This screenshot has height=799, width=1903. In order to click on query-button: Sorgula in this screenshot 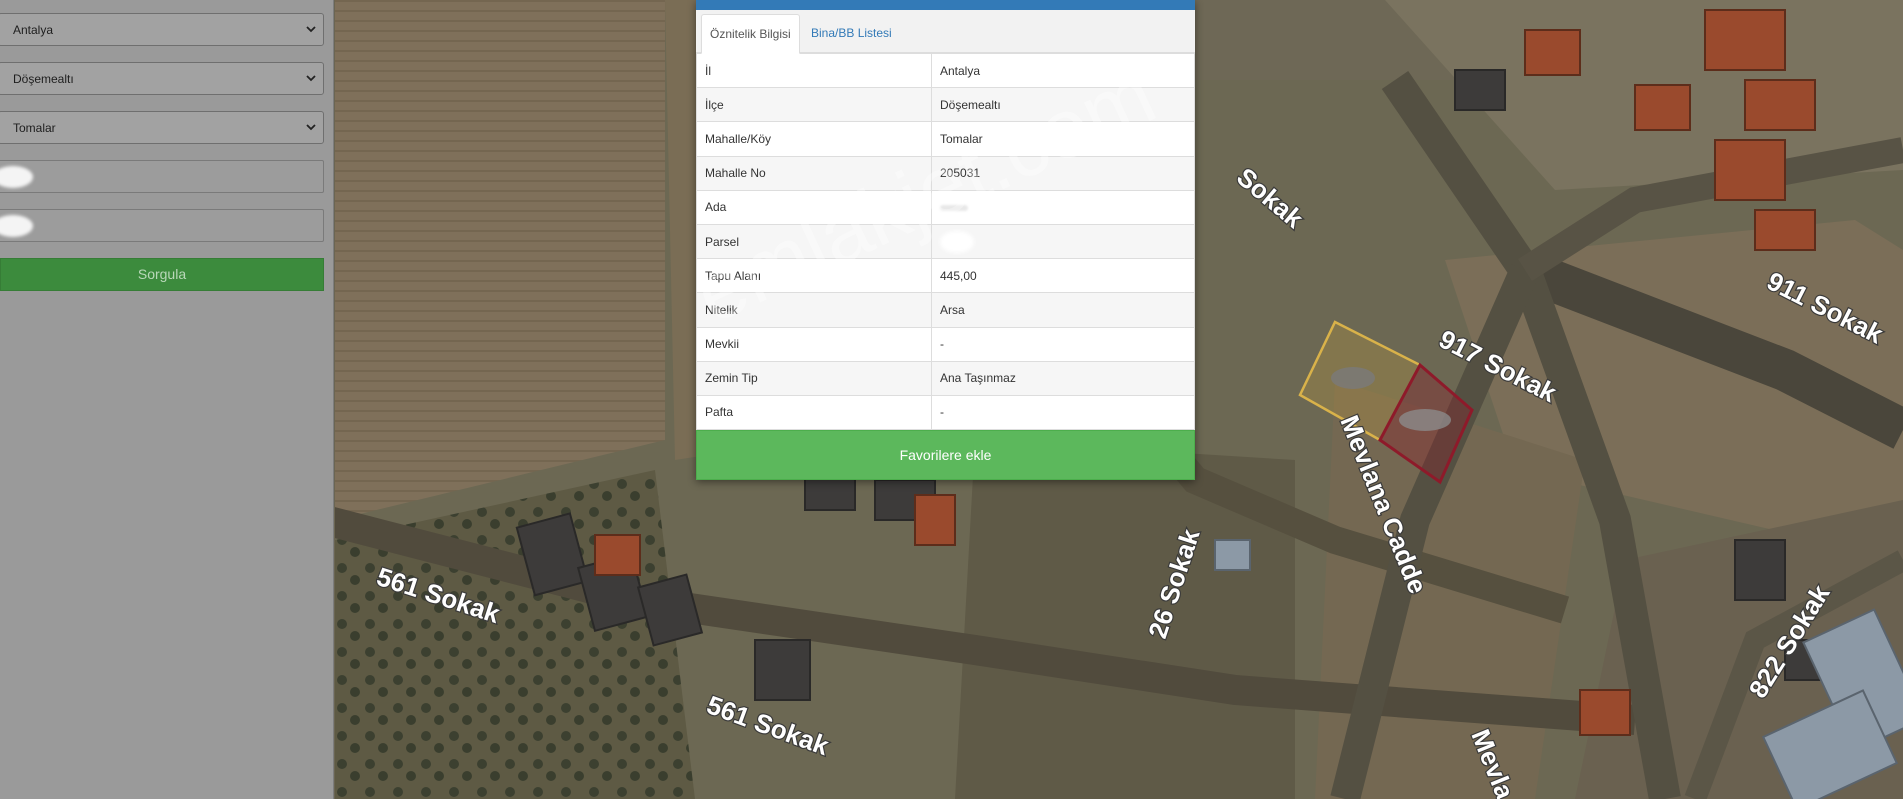, I will do `click(162, 274)`.